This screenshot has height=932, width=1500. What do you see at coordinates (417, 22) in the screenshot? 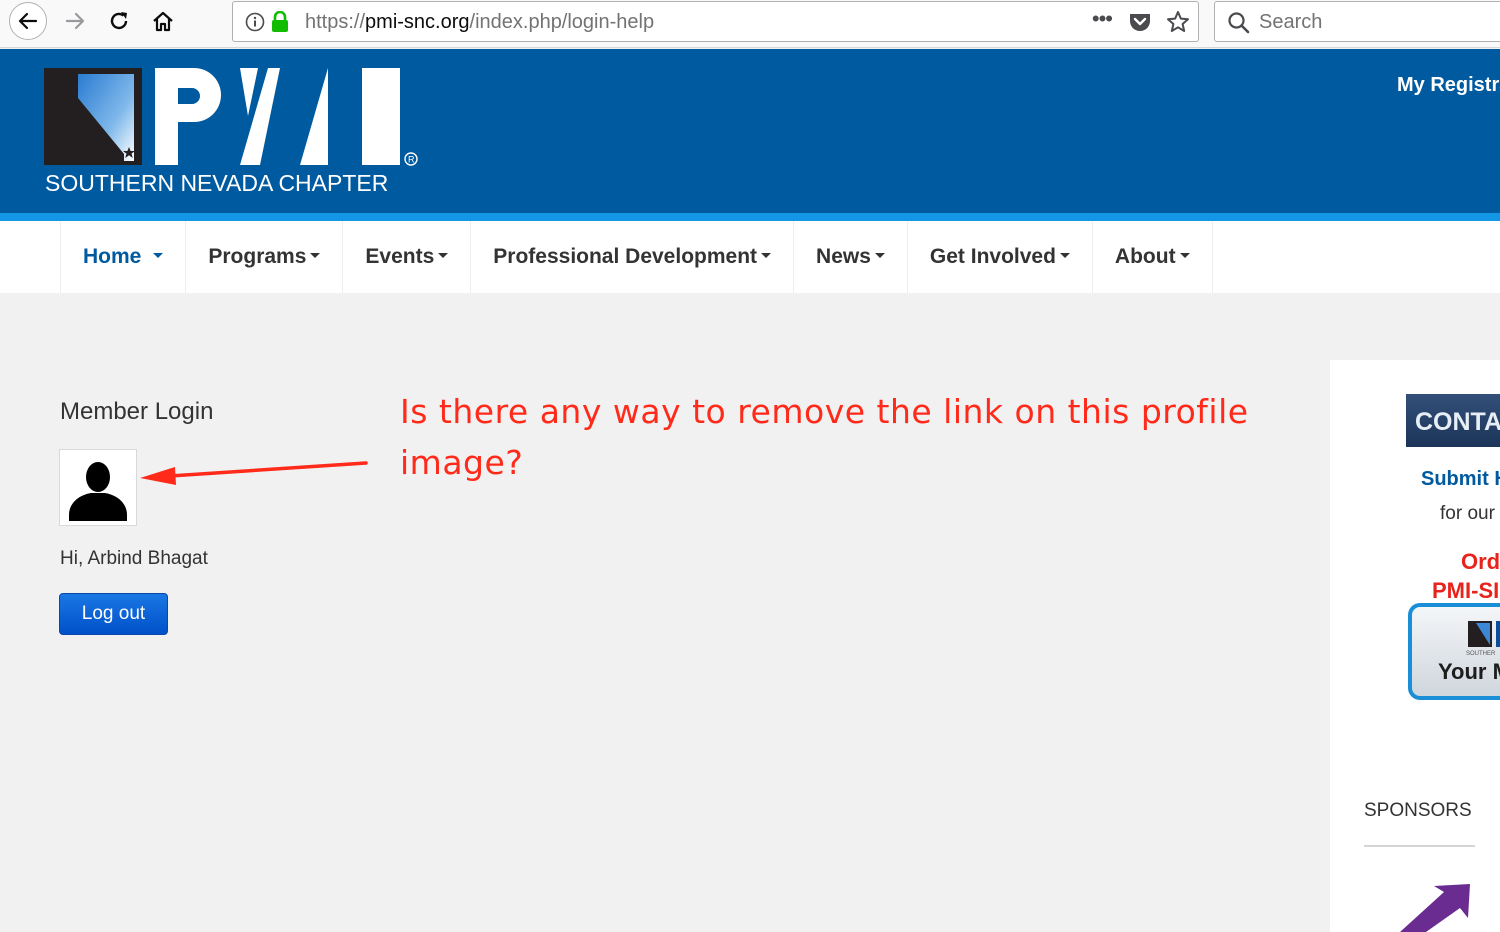
I see `url-host: pmi-snc.org` at bounding box center [417, 22].